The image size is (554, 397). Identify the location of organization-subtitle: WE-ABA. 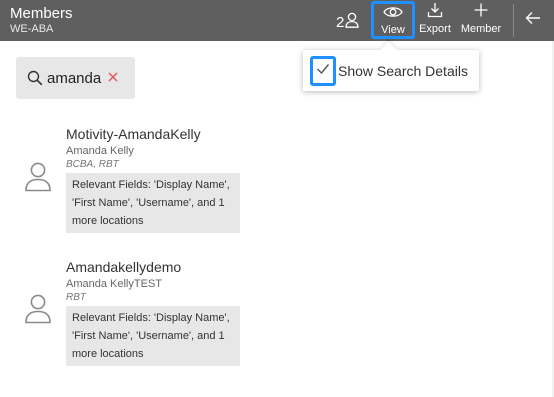
(32, 29).